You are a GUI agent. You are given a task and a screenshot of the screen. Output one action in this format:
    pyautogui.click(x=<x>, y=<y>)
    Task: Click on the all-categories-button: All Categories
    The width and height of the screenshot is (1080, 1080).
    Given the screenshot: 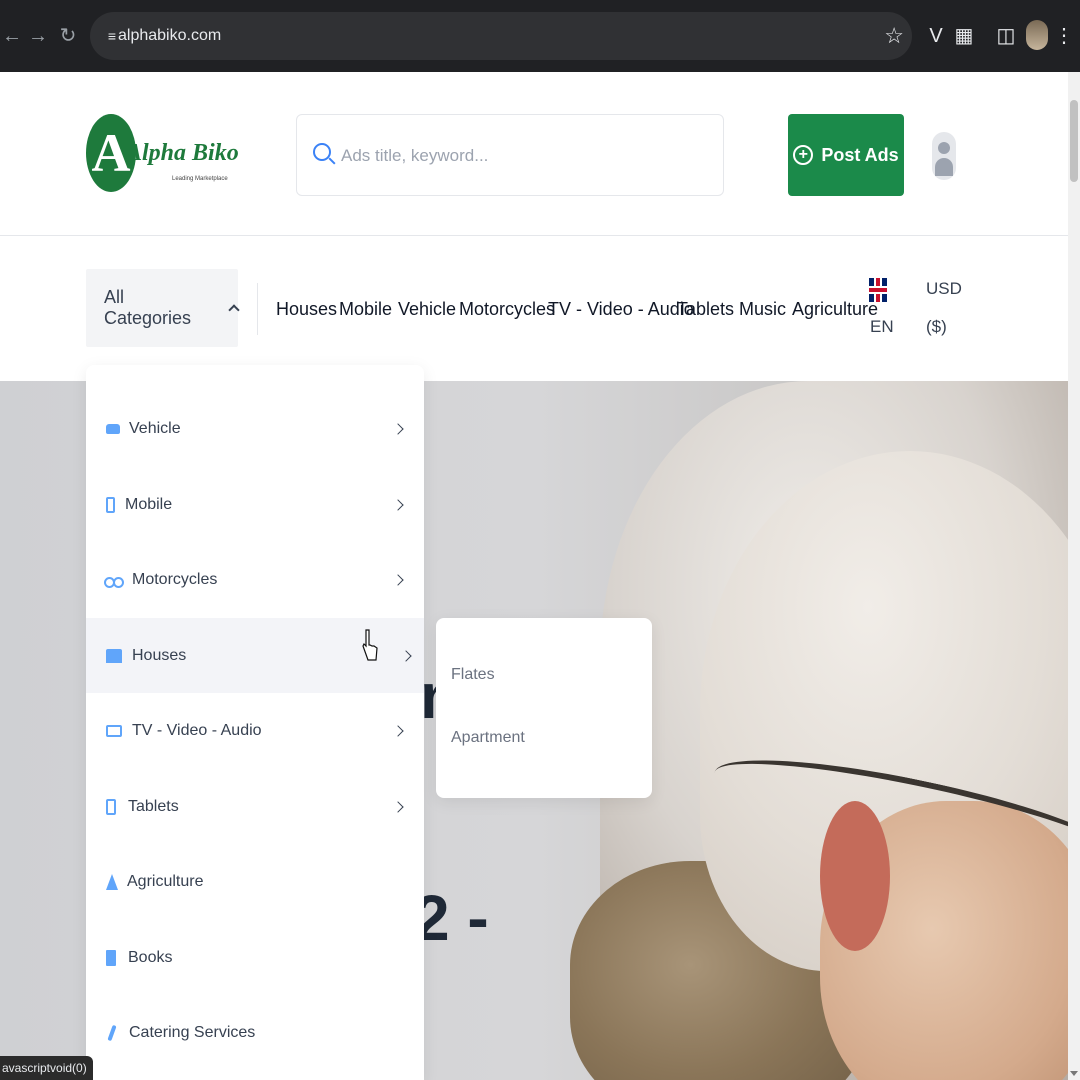 What is the action you would take?
    pyautogui.click(x=163, y=308)
    